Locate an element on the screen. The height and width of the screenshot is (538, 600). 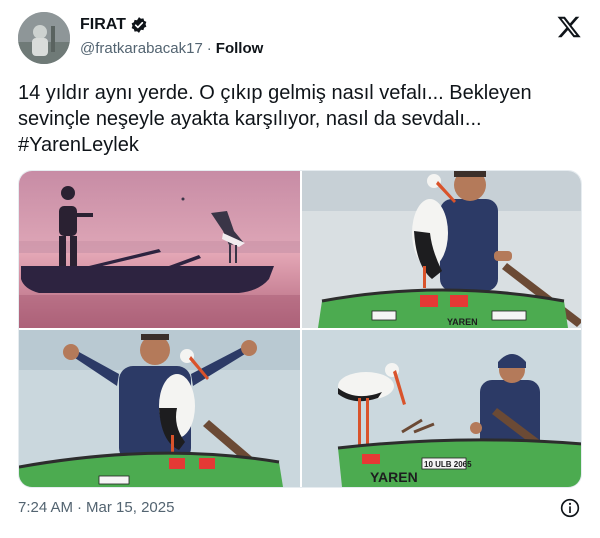
photo-stork-on-bow: 10 ULB 2065 YAREN is located at coordinates (441, 408).